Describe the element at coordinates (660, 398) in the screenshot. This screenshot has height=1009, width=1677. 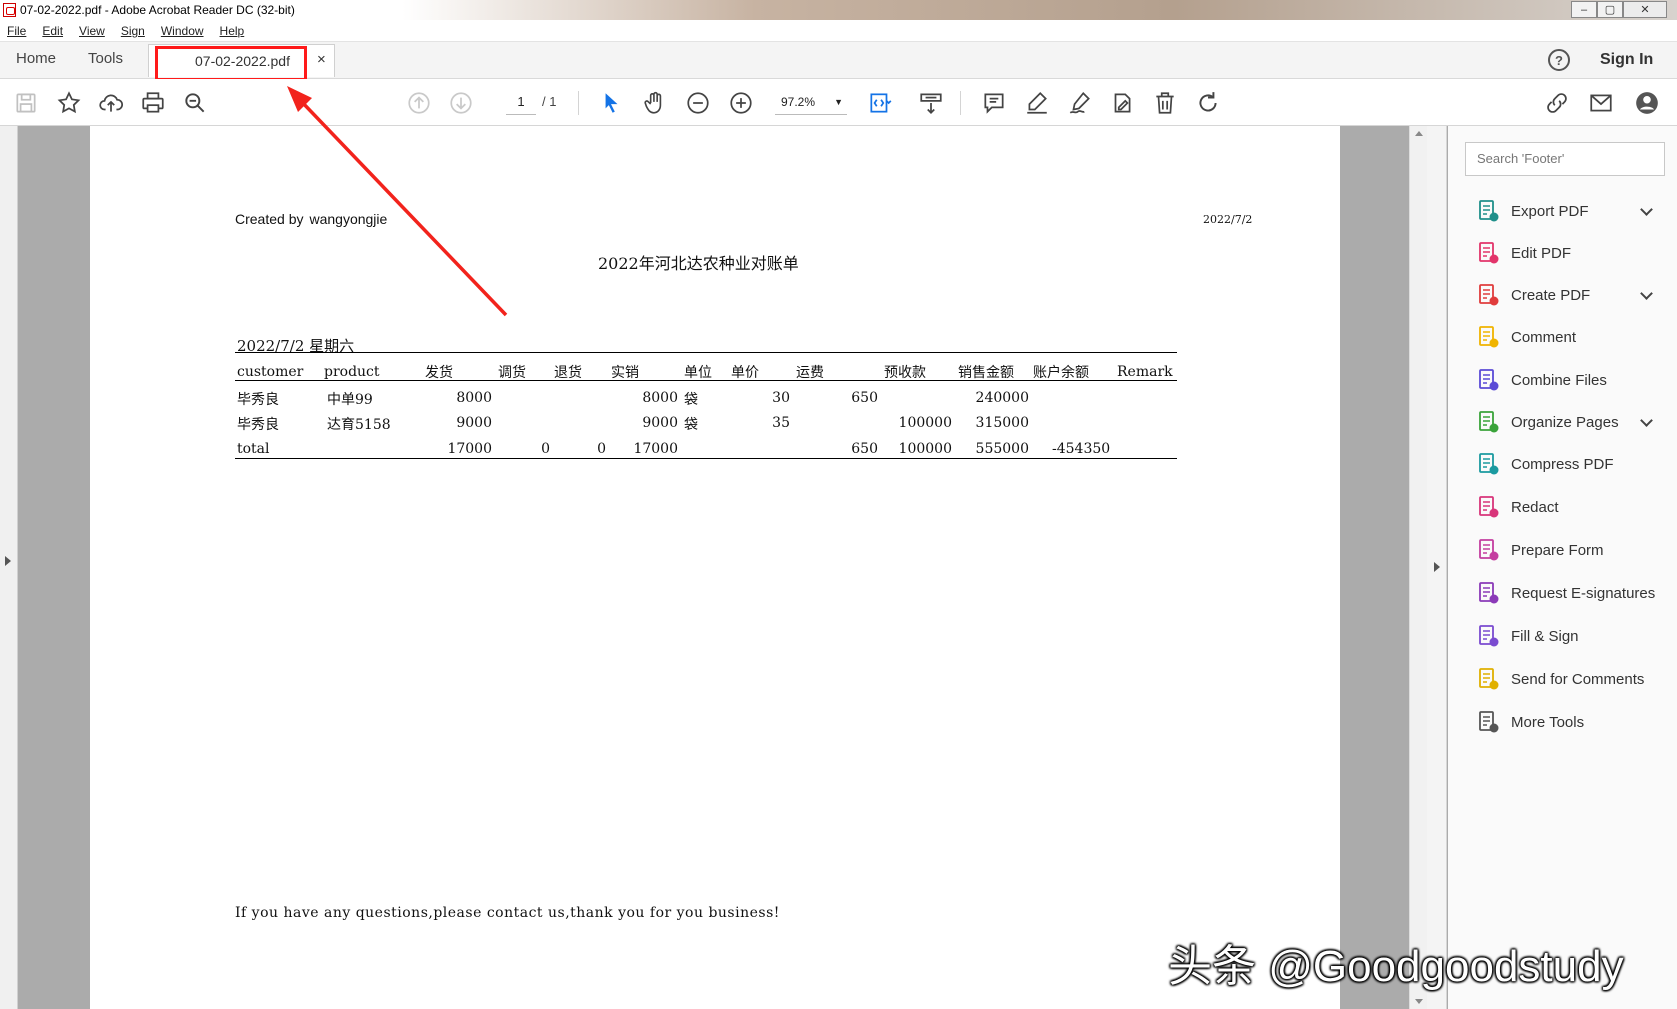
I see `table-cell: 8000` at that location.